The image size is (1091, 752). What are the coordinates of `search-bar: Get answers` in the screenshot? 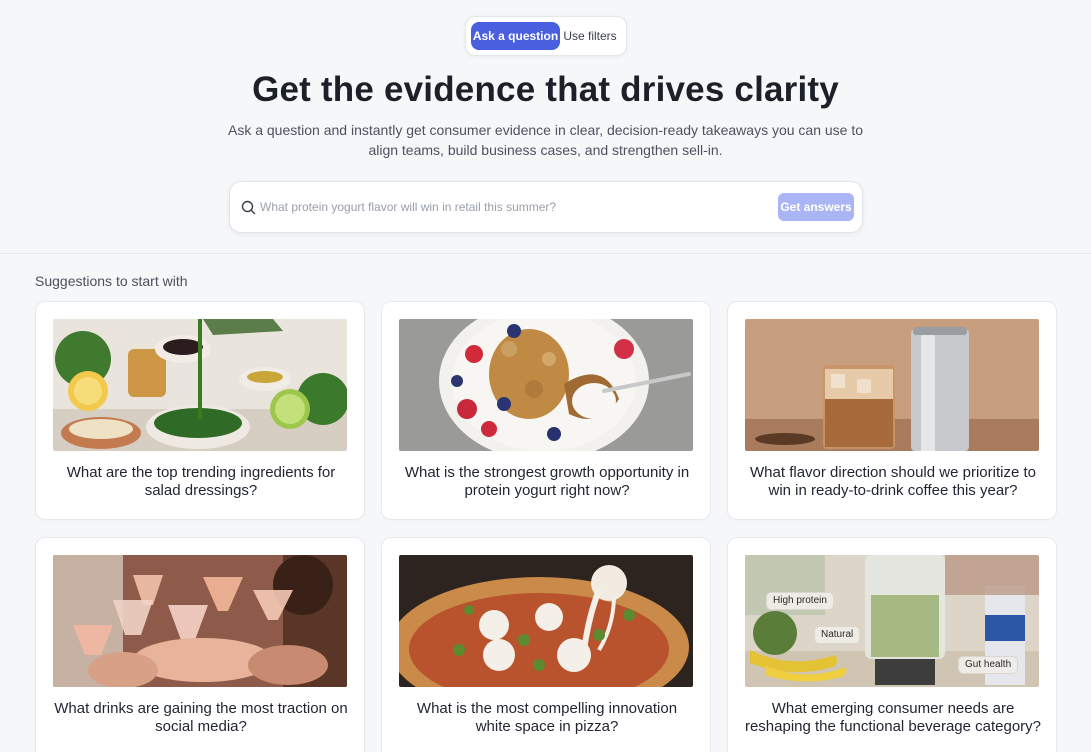 It's located at (546, 207).